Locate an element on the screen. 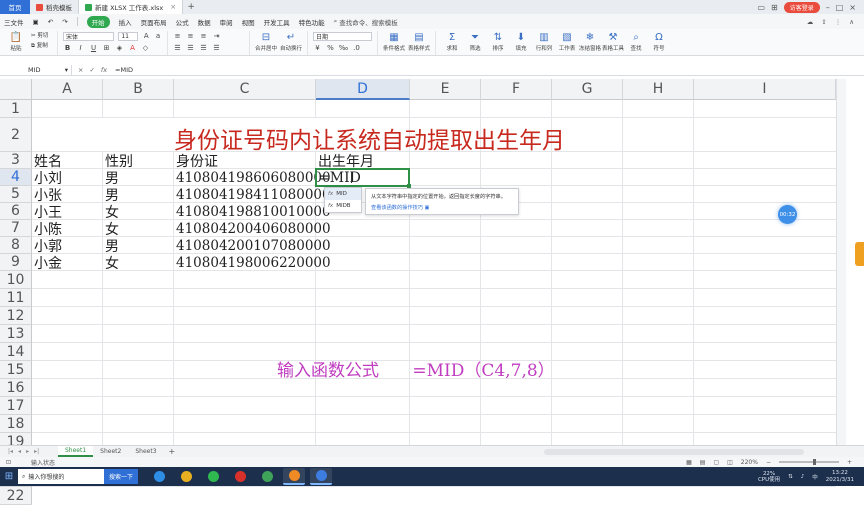 The height and width of the screenshot is (505, 864). minimize-icon: – is located at coordinates (828, 7).